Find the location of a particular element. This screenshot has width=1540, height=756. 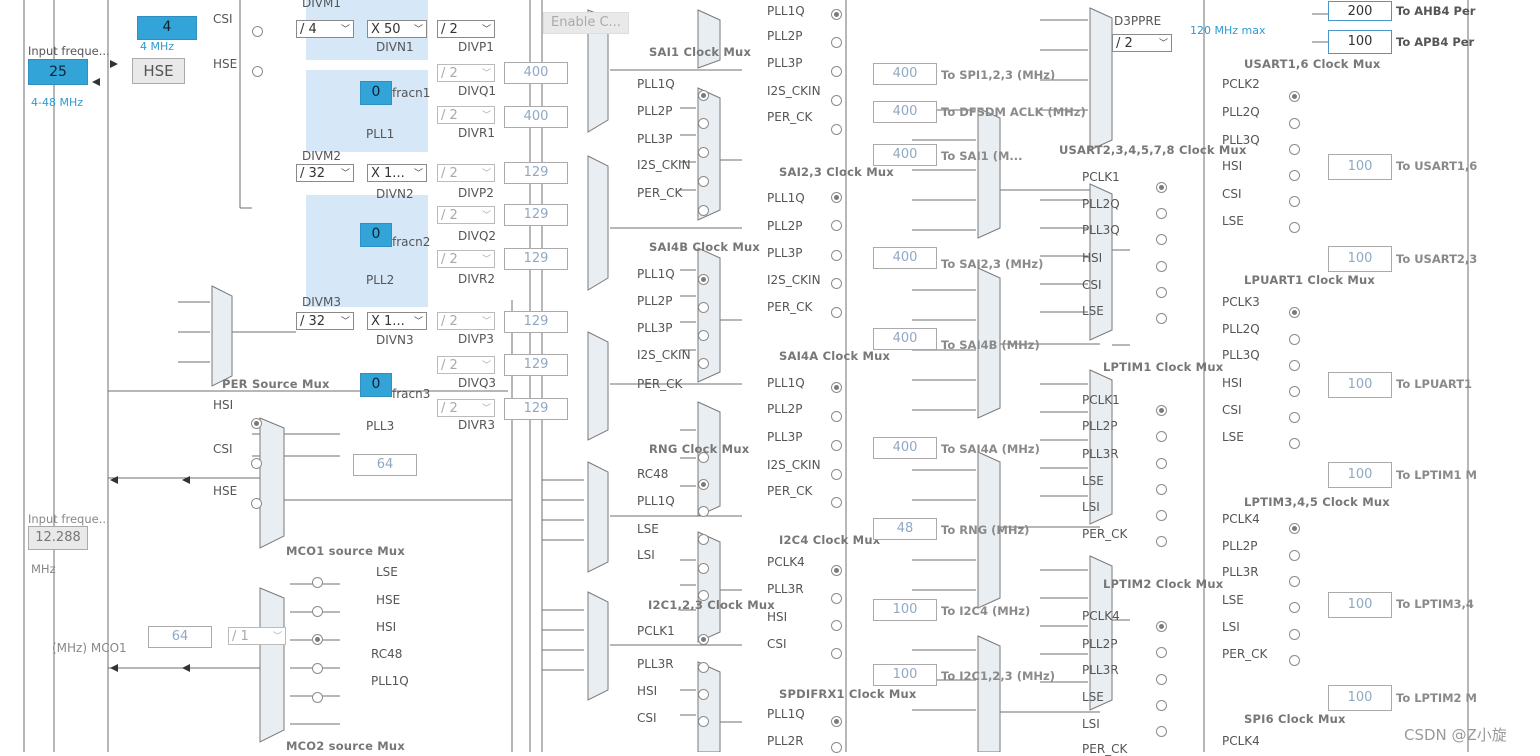

pll-src-radio-hse is located at coordinates (257, 71).